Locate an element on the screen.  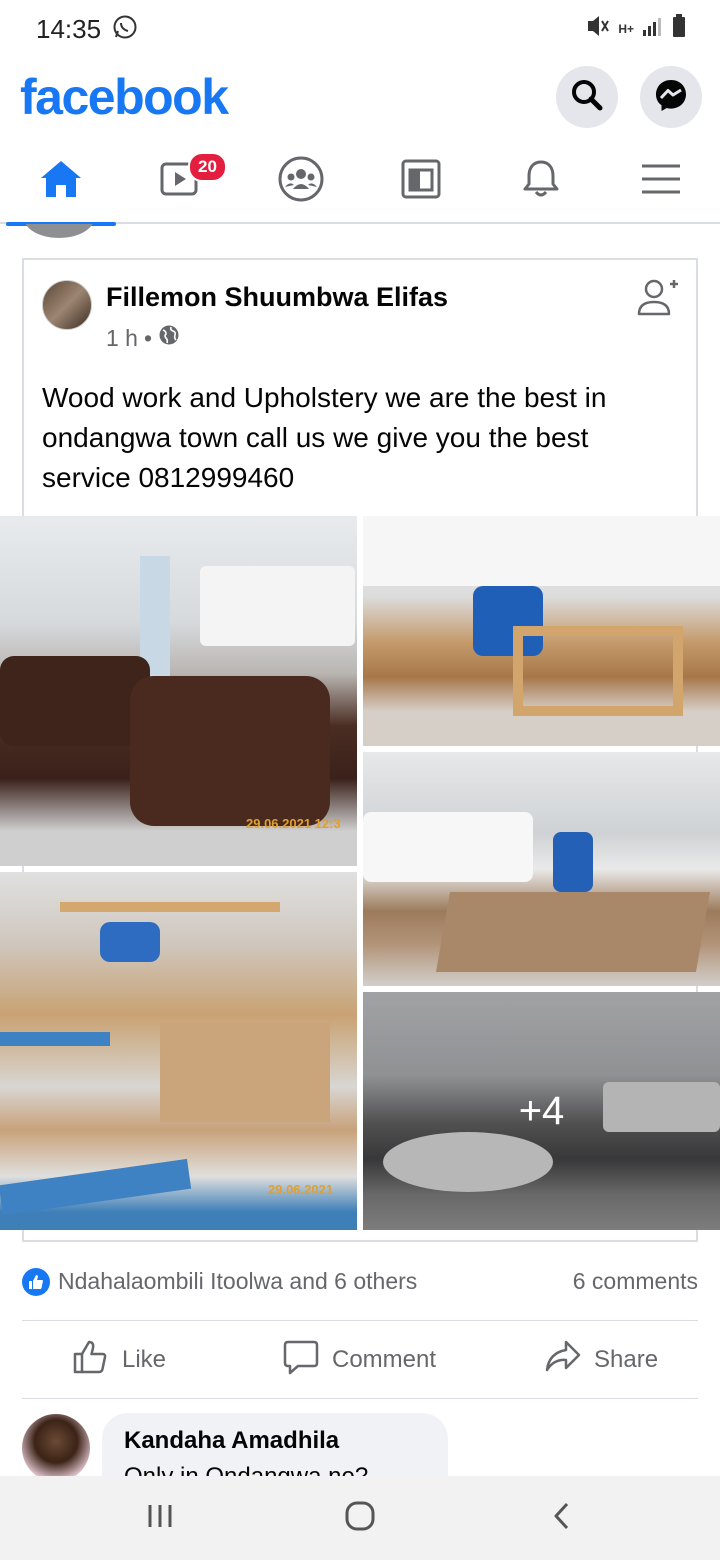
groups-icon is located at coordinates (301, 181).